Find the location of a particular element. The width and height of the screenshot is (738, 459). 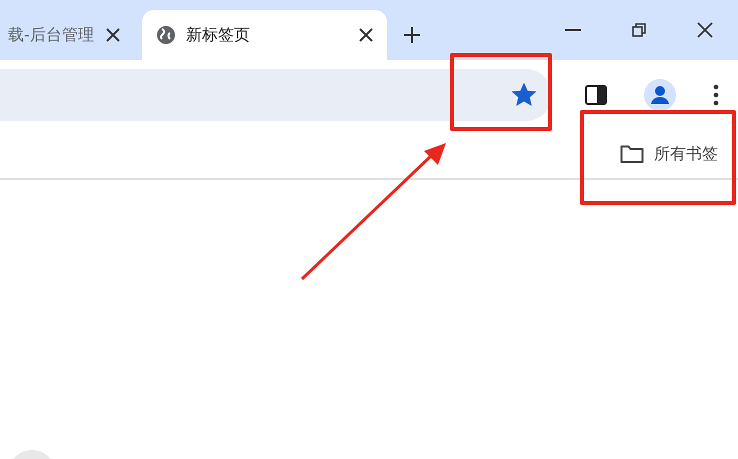

star-icon is located at coordinates (524, 95).